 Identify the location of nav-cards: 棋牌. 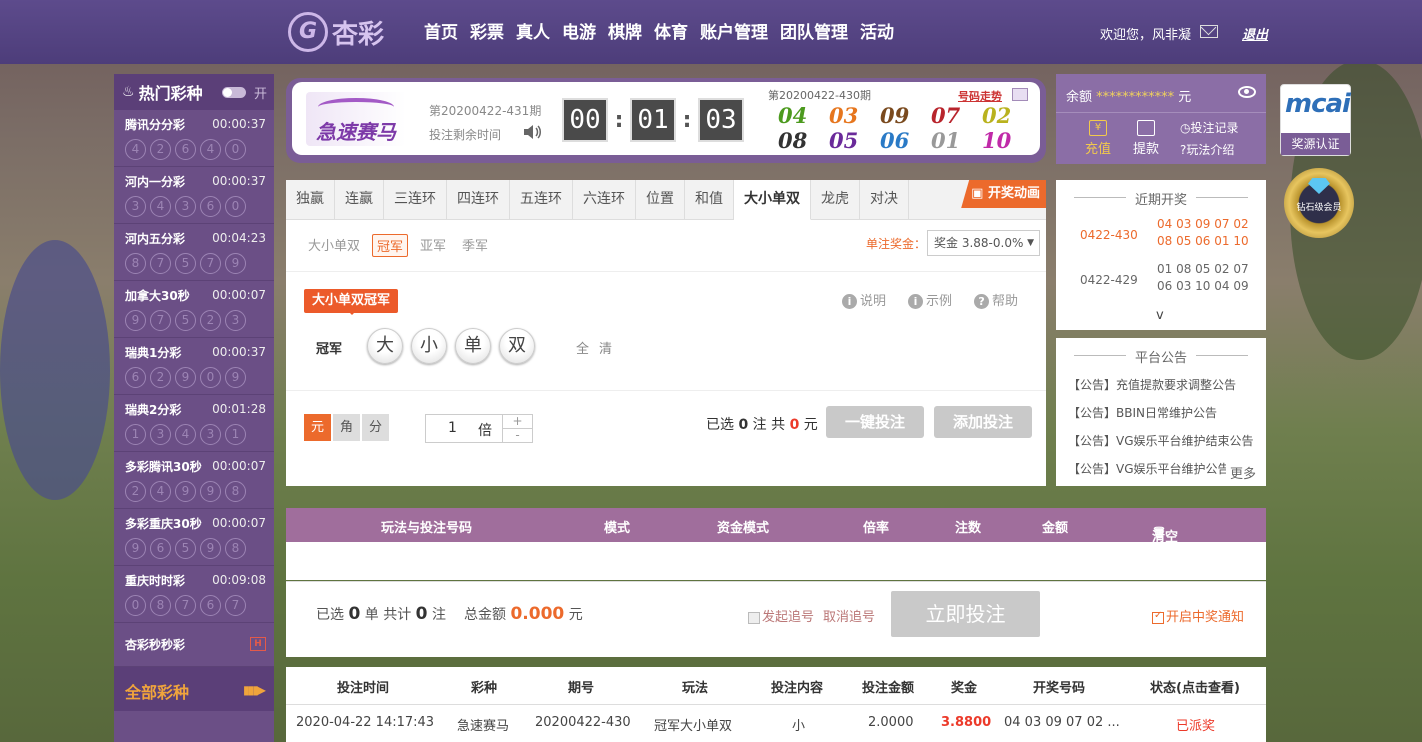
(627, 30).